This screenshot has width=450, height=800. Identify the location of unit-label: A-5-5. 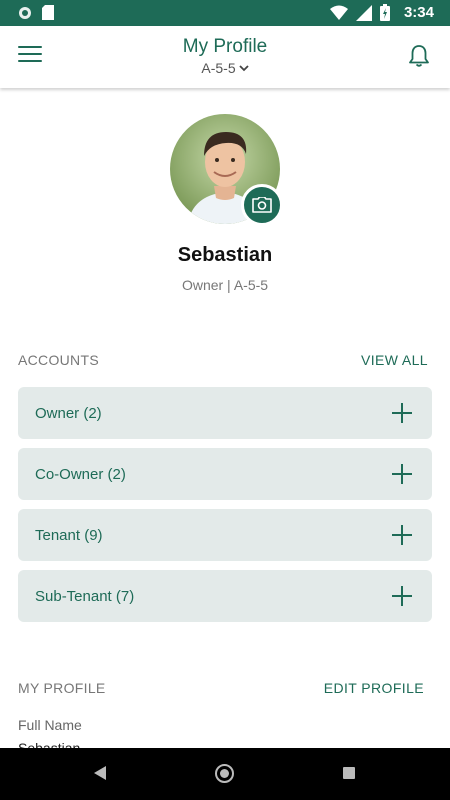
(218, 68).